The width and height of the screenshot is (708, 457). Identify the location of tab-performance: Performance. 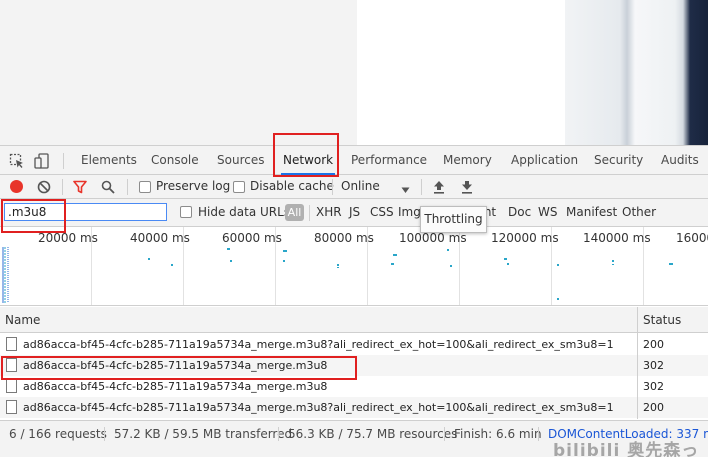
(389, 160).